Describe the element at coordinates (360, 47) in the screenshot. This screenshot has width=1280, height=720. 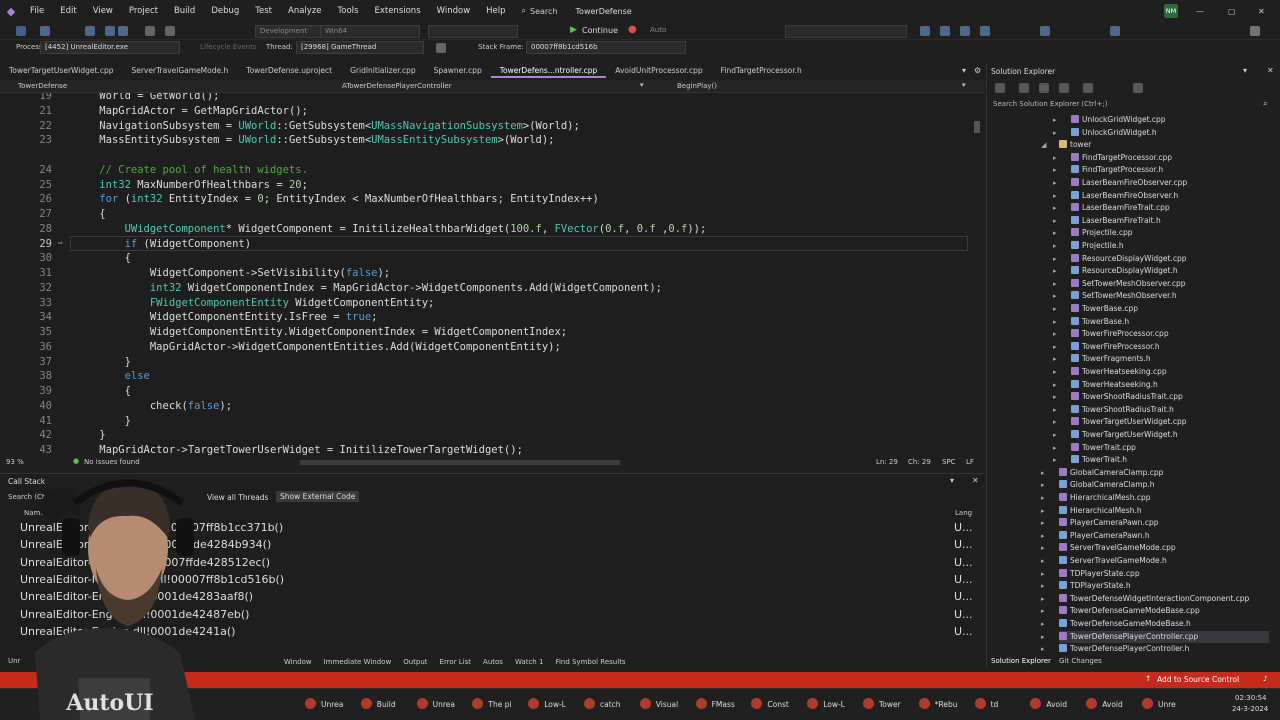
I see `thread-select: [29968] GameThread` at that location.